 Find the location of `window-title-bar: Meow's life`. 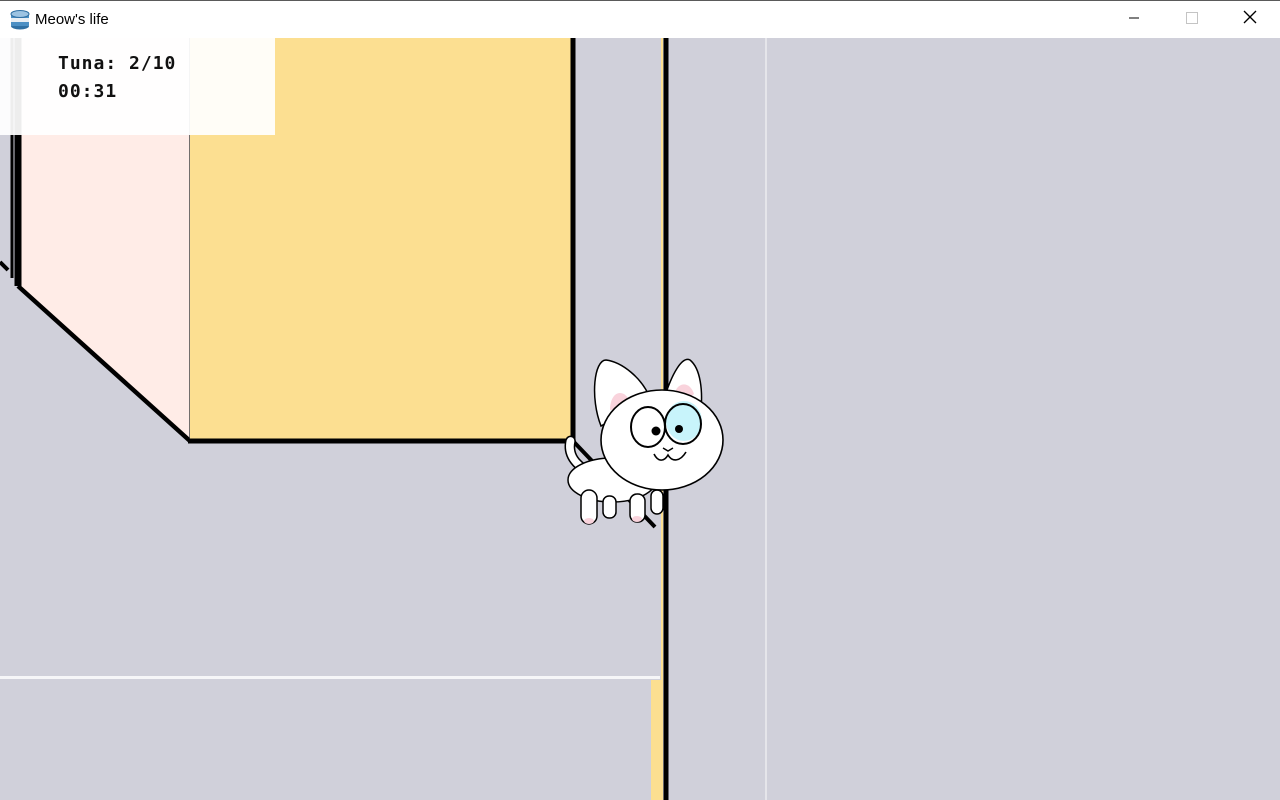

window-title-bar: Meow's life is located at coordinates (640, 19).